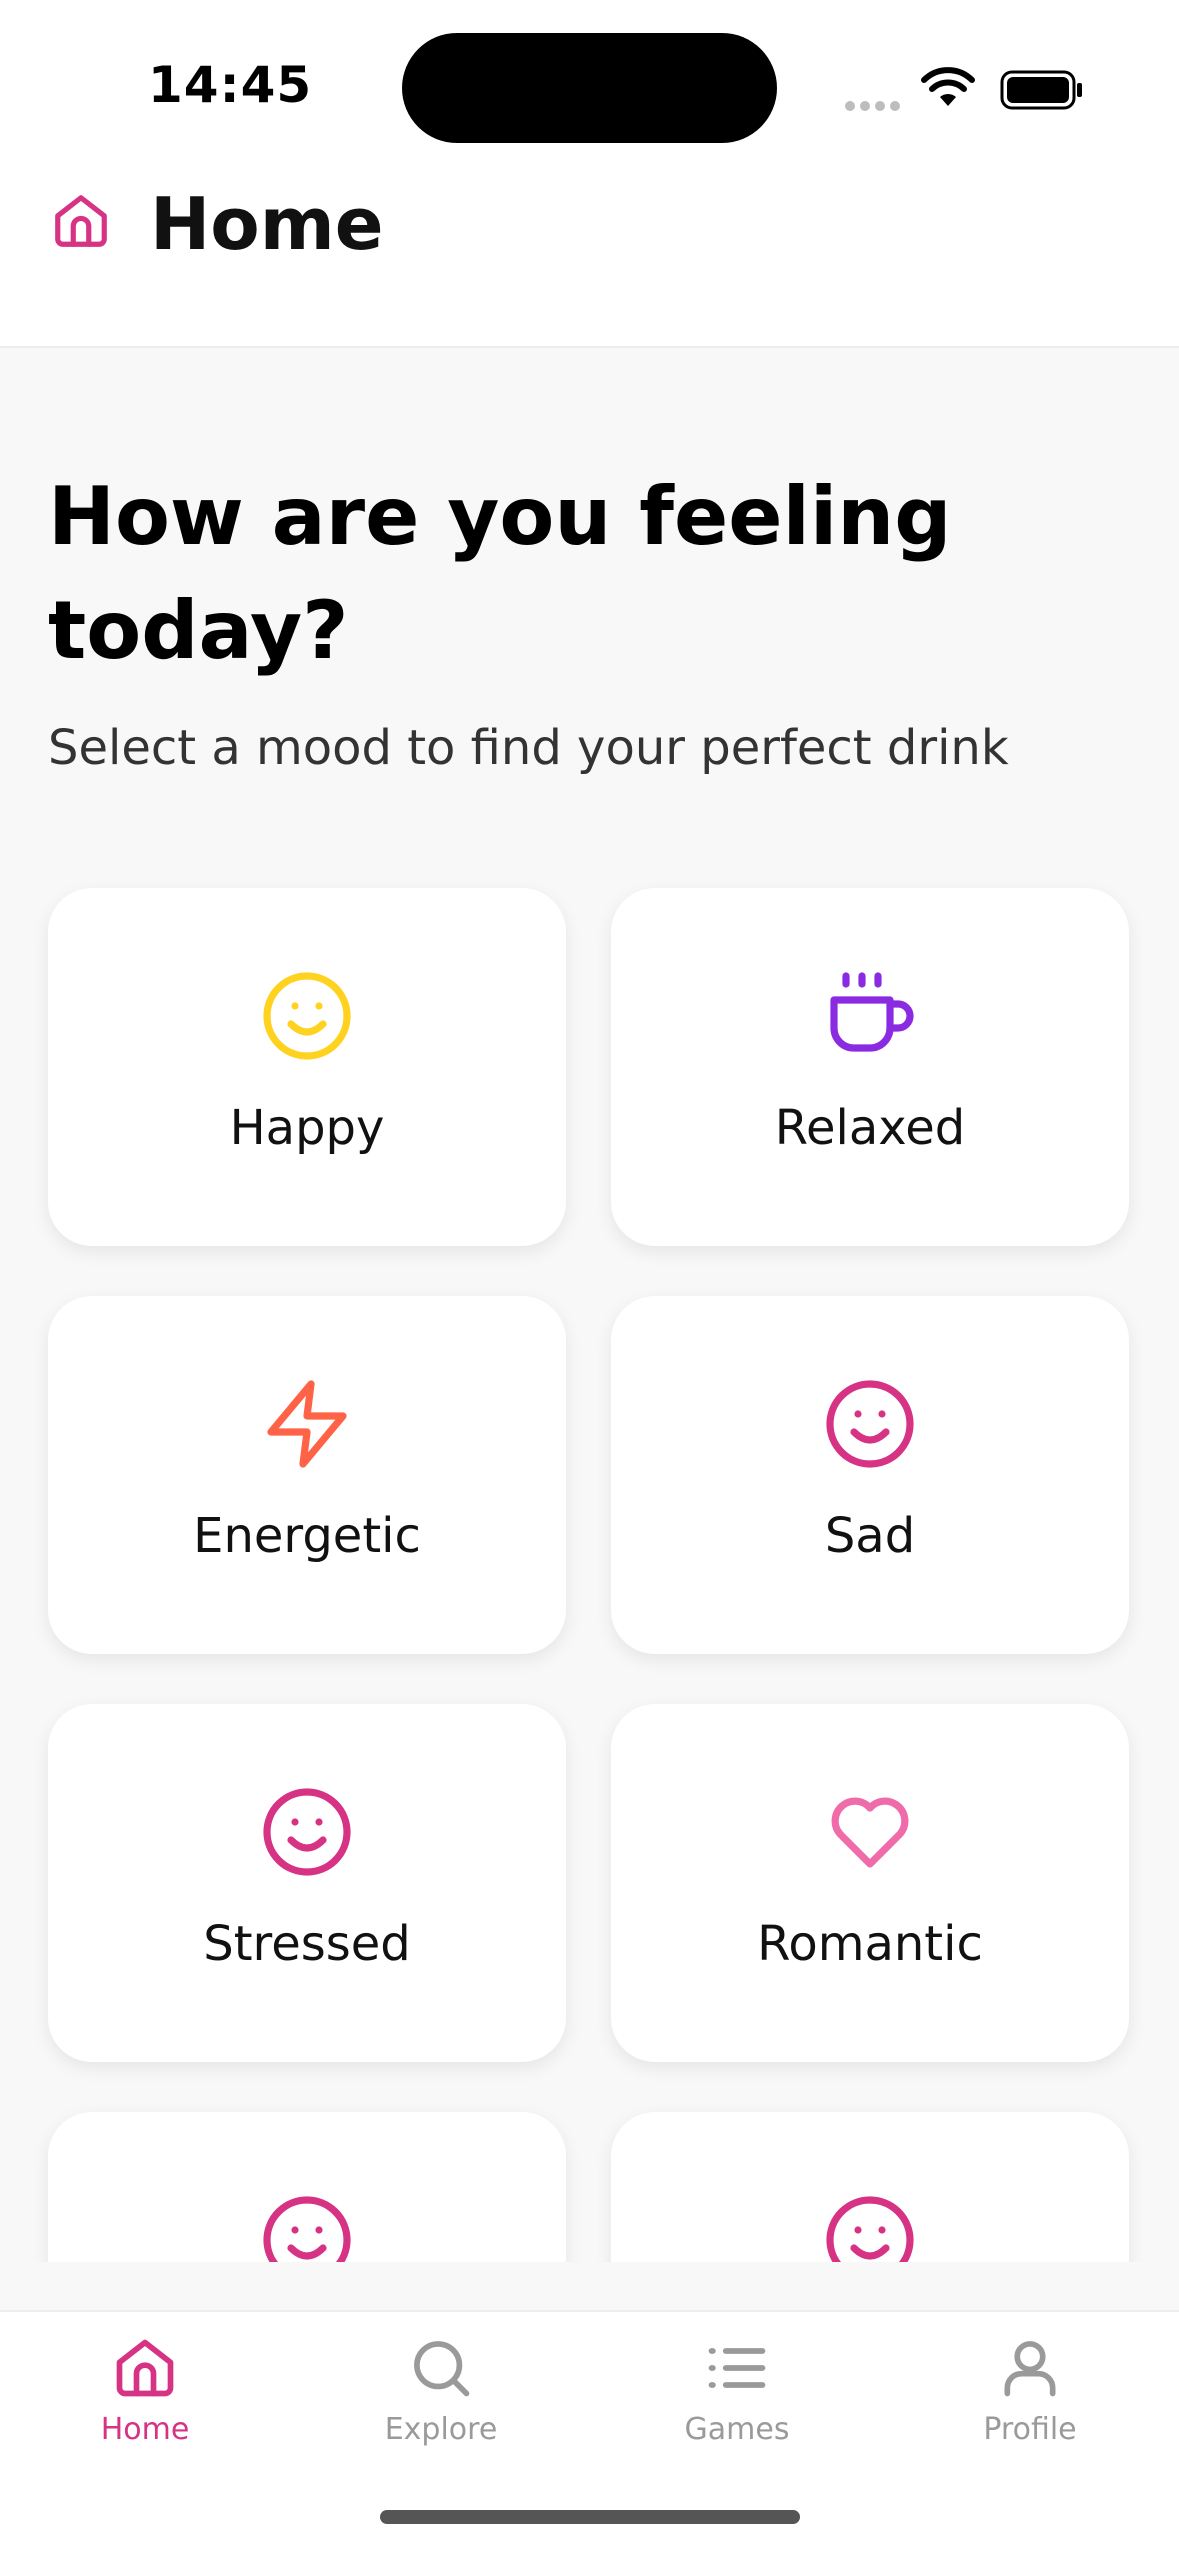 This screenshot has height=2558, width=1179. I want to click on heart-icon, so click(870, 1832).